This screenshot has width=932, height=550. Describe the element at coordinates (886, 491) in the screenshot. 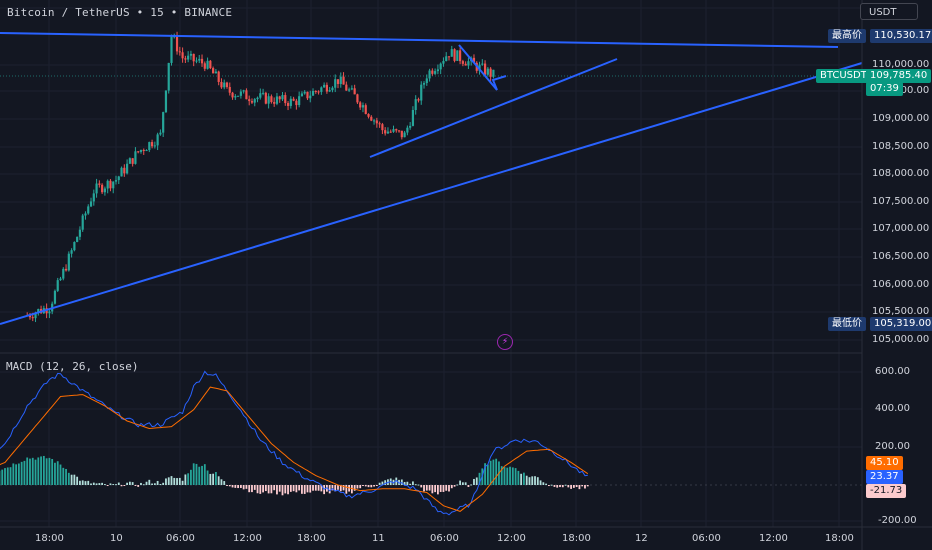

I see `macd-signal-value: -21.73` at that location.